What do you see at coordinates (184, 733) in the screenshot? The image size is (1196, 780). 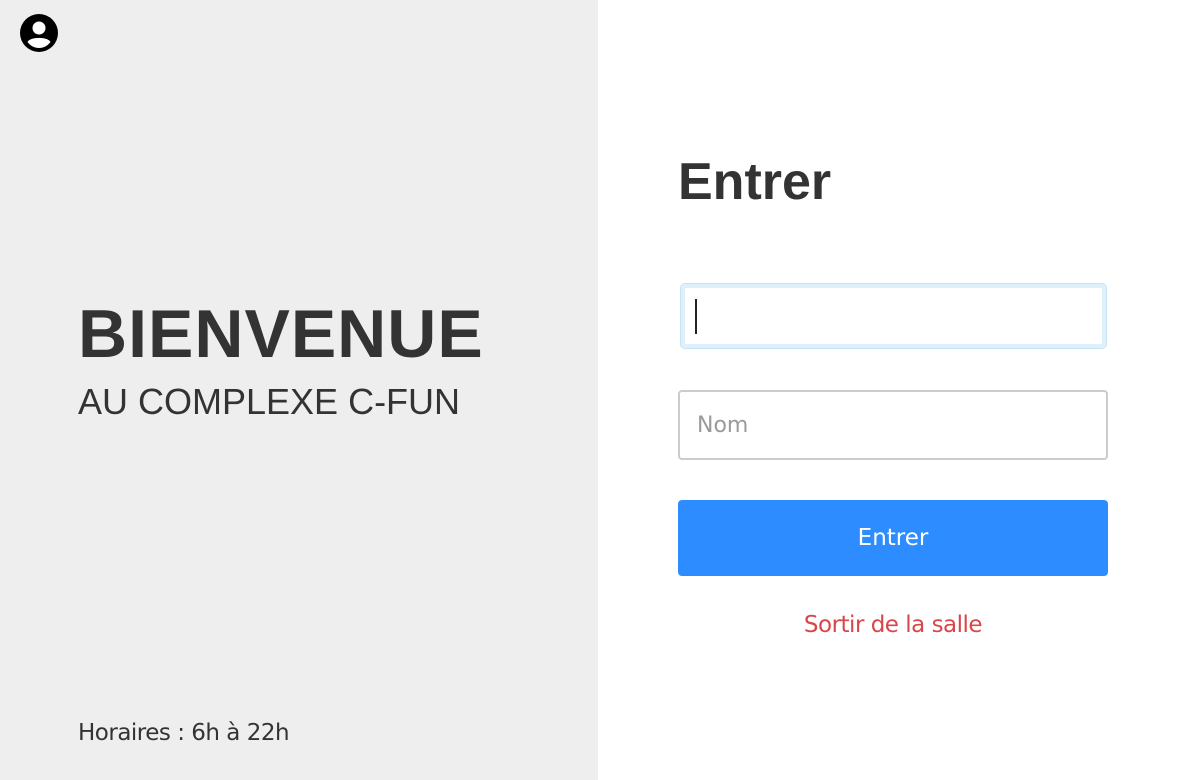 I see `opening-hours: Horaires : 6h à 22h` at bounding box center [184, 733].